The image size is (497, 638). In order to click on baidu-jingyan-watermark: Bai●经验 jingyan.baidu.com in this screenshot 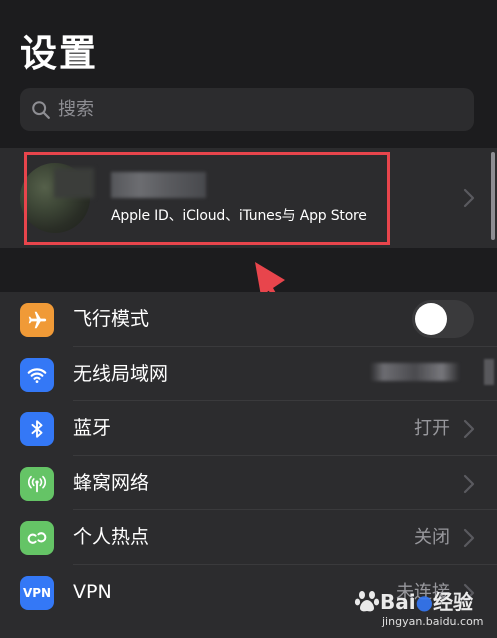, I will do `click(422, 610)`.